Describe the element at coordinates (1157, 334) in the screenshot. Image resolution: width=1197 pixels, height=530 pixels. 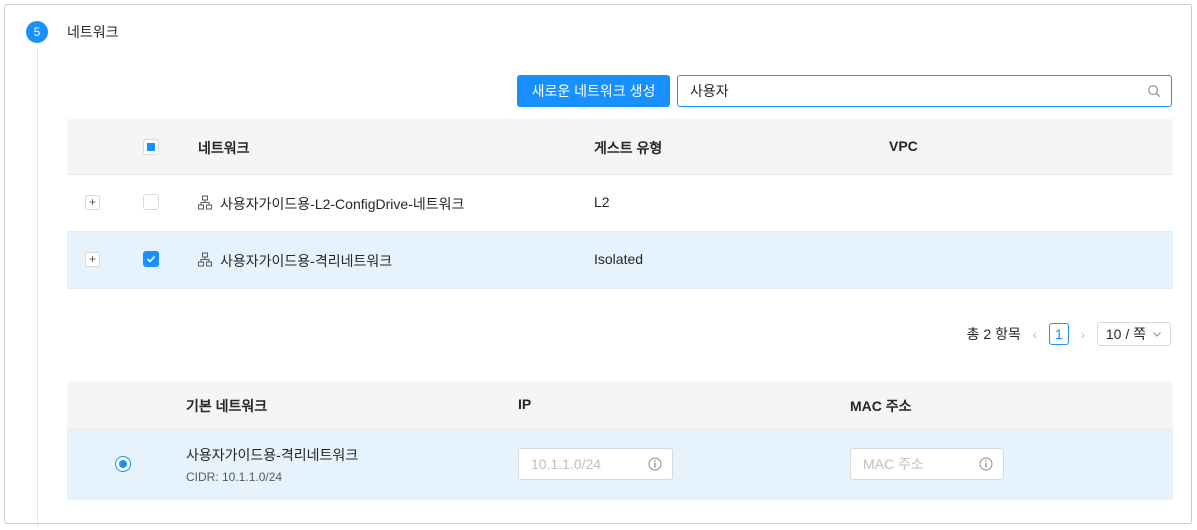
I see `chevron-down-icon` at that location.